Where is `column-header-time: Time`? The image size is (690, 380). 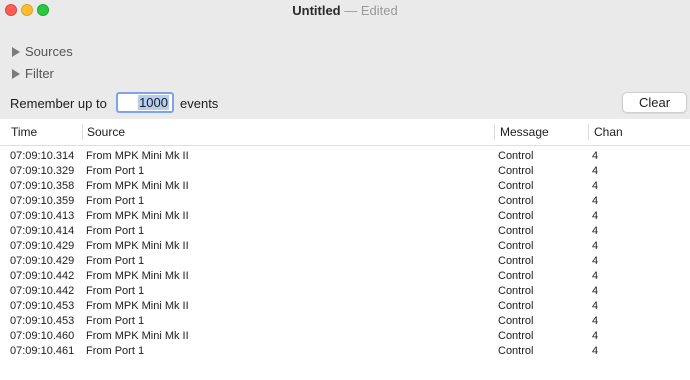 column-header-time: Time is located at coordinates (24, 132).